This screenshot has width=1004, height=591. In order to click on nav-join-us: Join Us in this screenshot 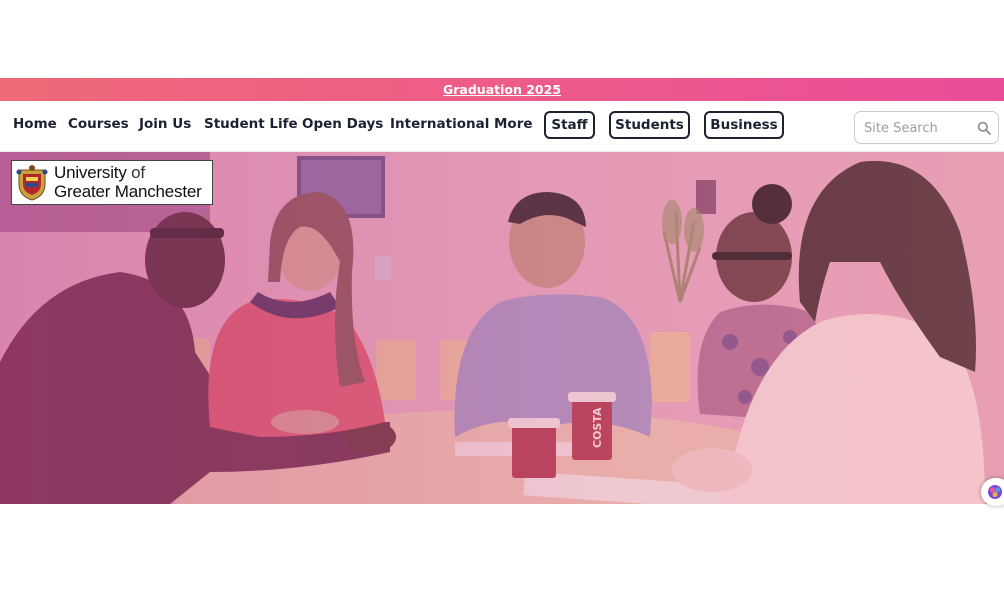, I will do `click(165, 124)`.